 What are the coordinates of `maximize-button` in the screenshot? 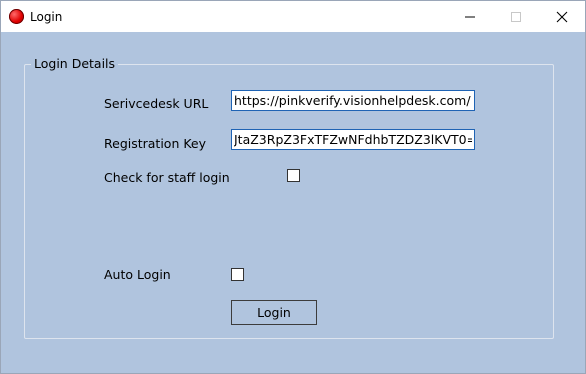 It's located at (516, 16).